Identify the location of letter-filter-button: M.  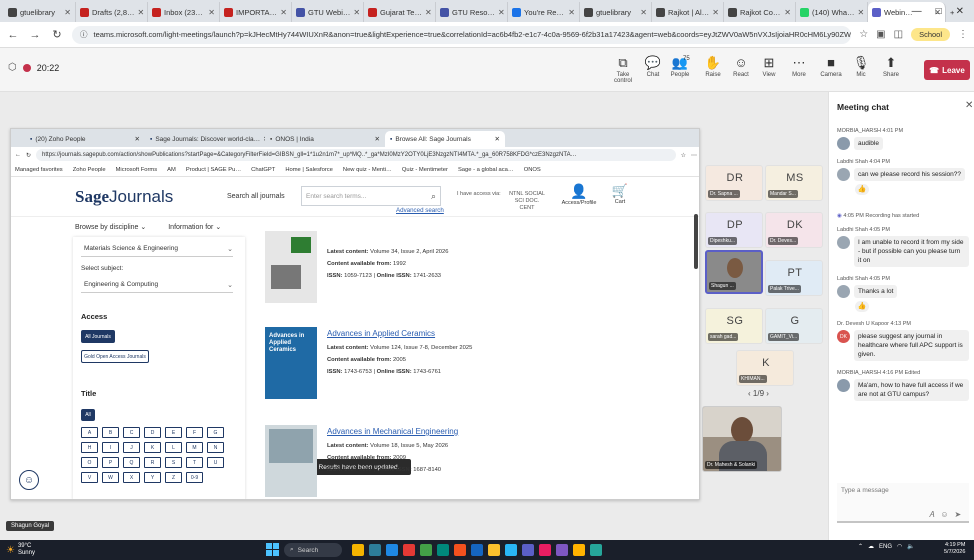
(194, 447).